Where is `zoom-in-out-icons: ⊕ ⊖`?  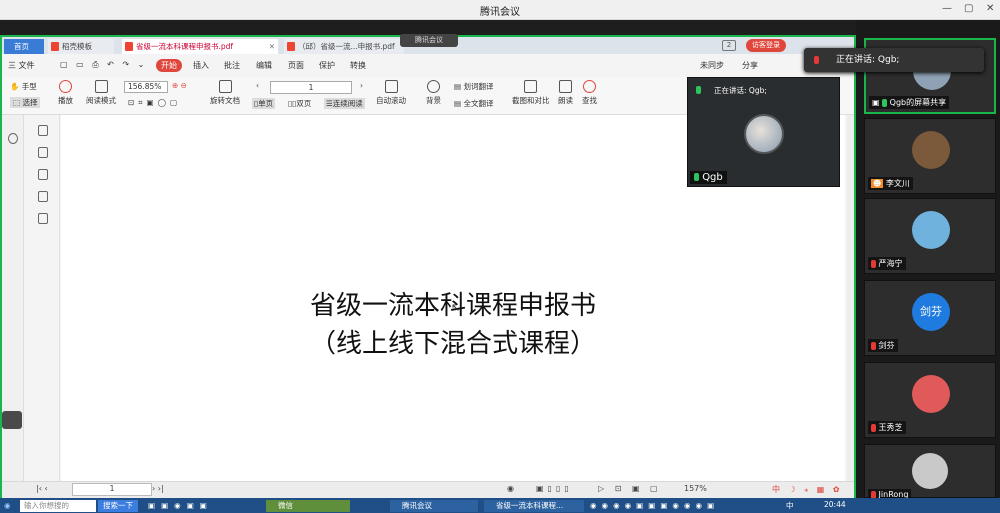
zoom-in-out-icons: ⊕ ⊖ is located at coordinates (179, 85).